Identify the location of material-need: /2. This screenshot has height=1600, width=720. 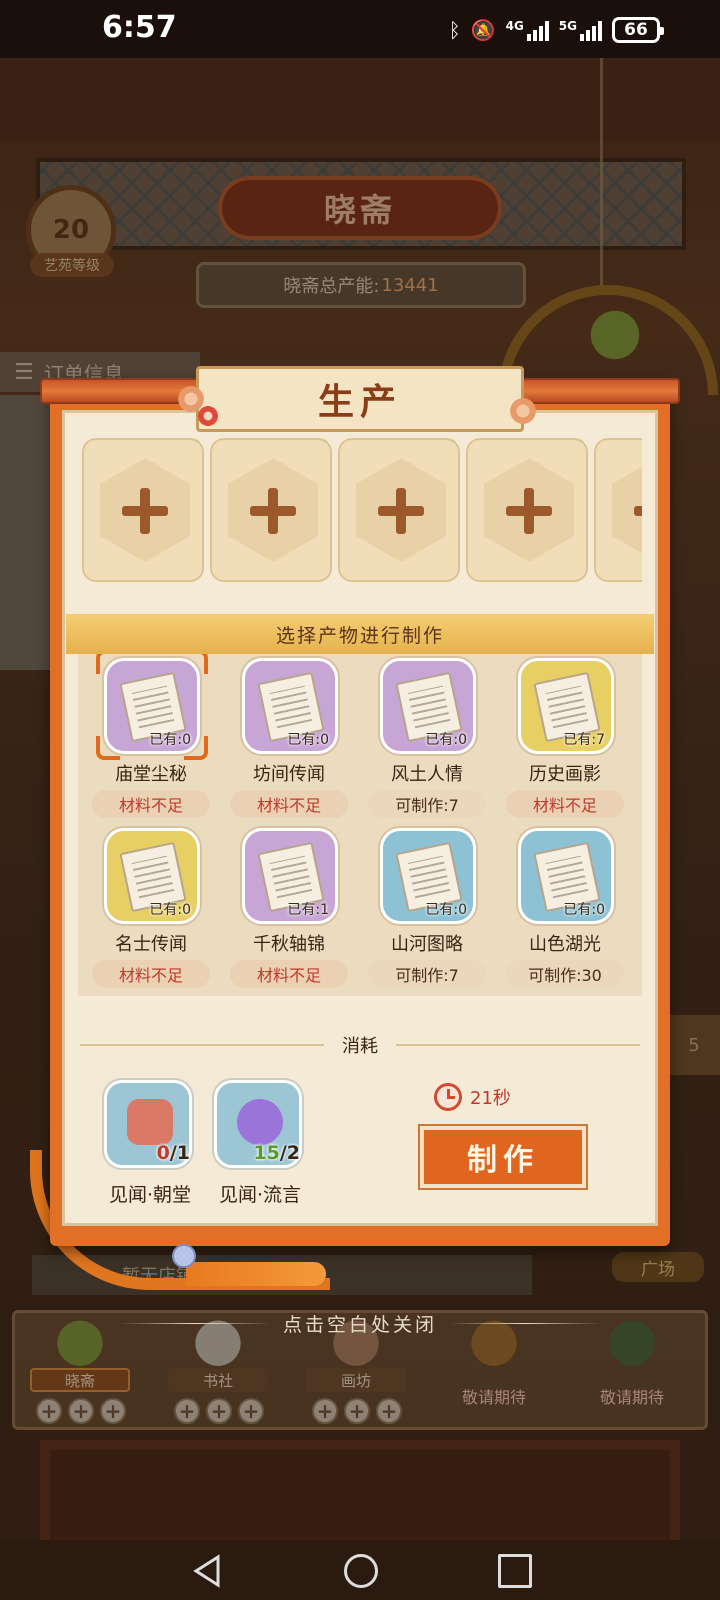
(289, 1153).